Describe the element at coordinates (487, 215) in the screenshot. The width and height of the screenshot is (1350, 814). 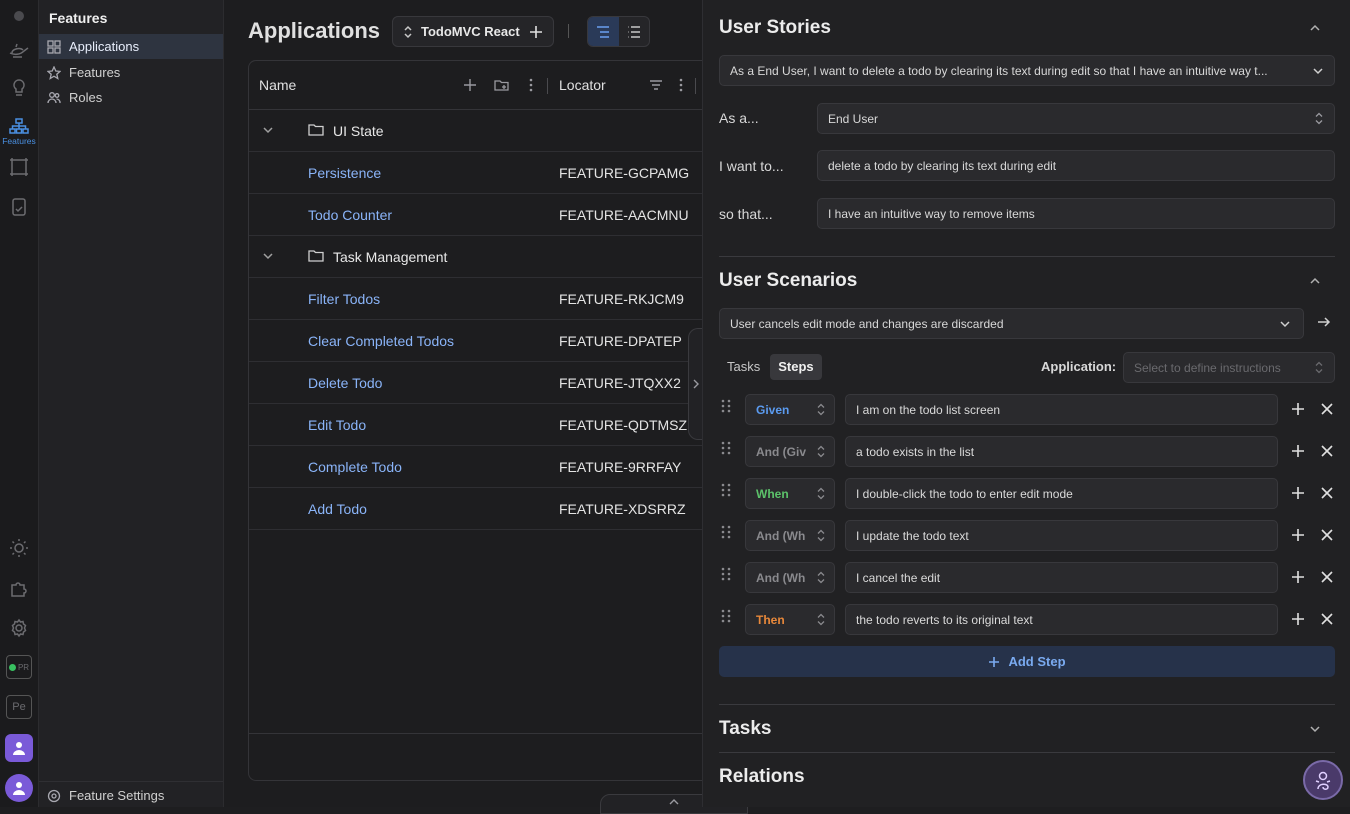
I see `table-row: Todo Counter FEATURE-AACMNU` at that location.